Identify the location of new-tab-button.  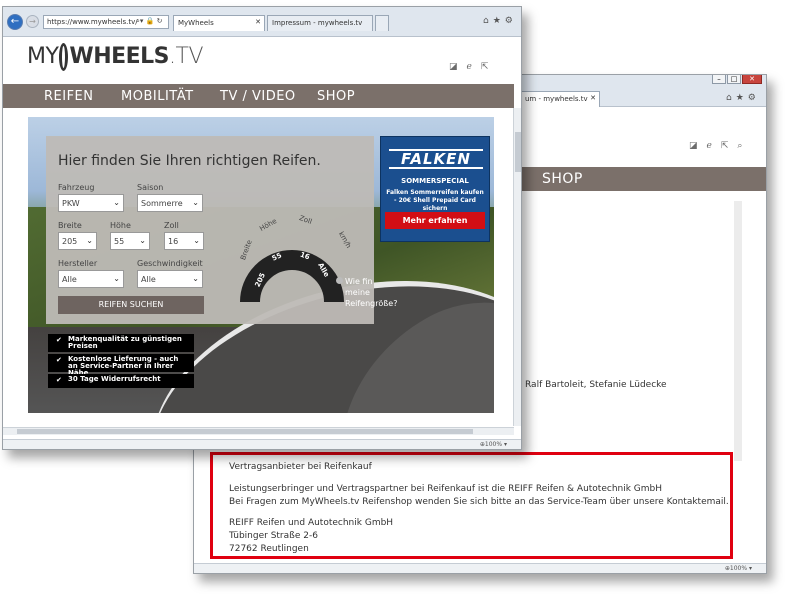
(382, 23).